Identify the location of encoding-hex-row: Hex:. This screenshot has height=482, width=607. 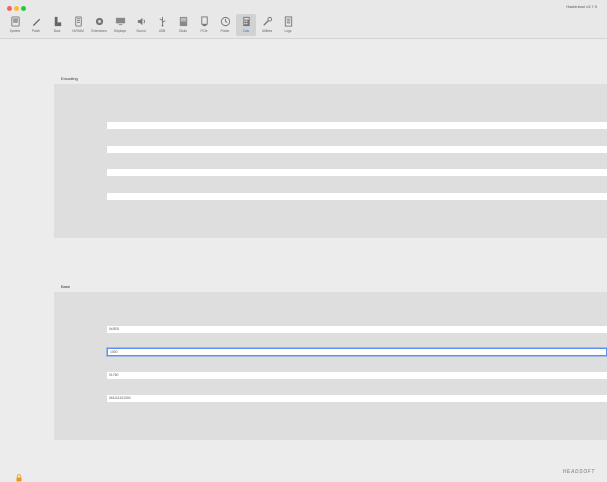
(330, 126).